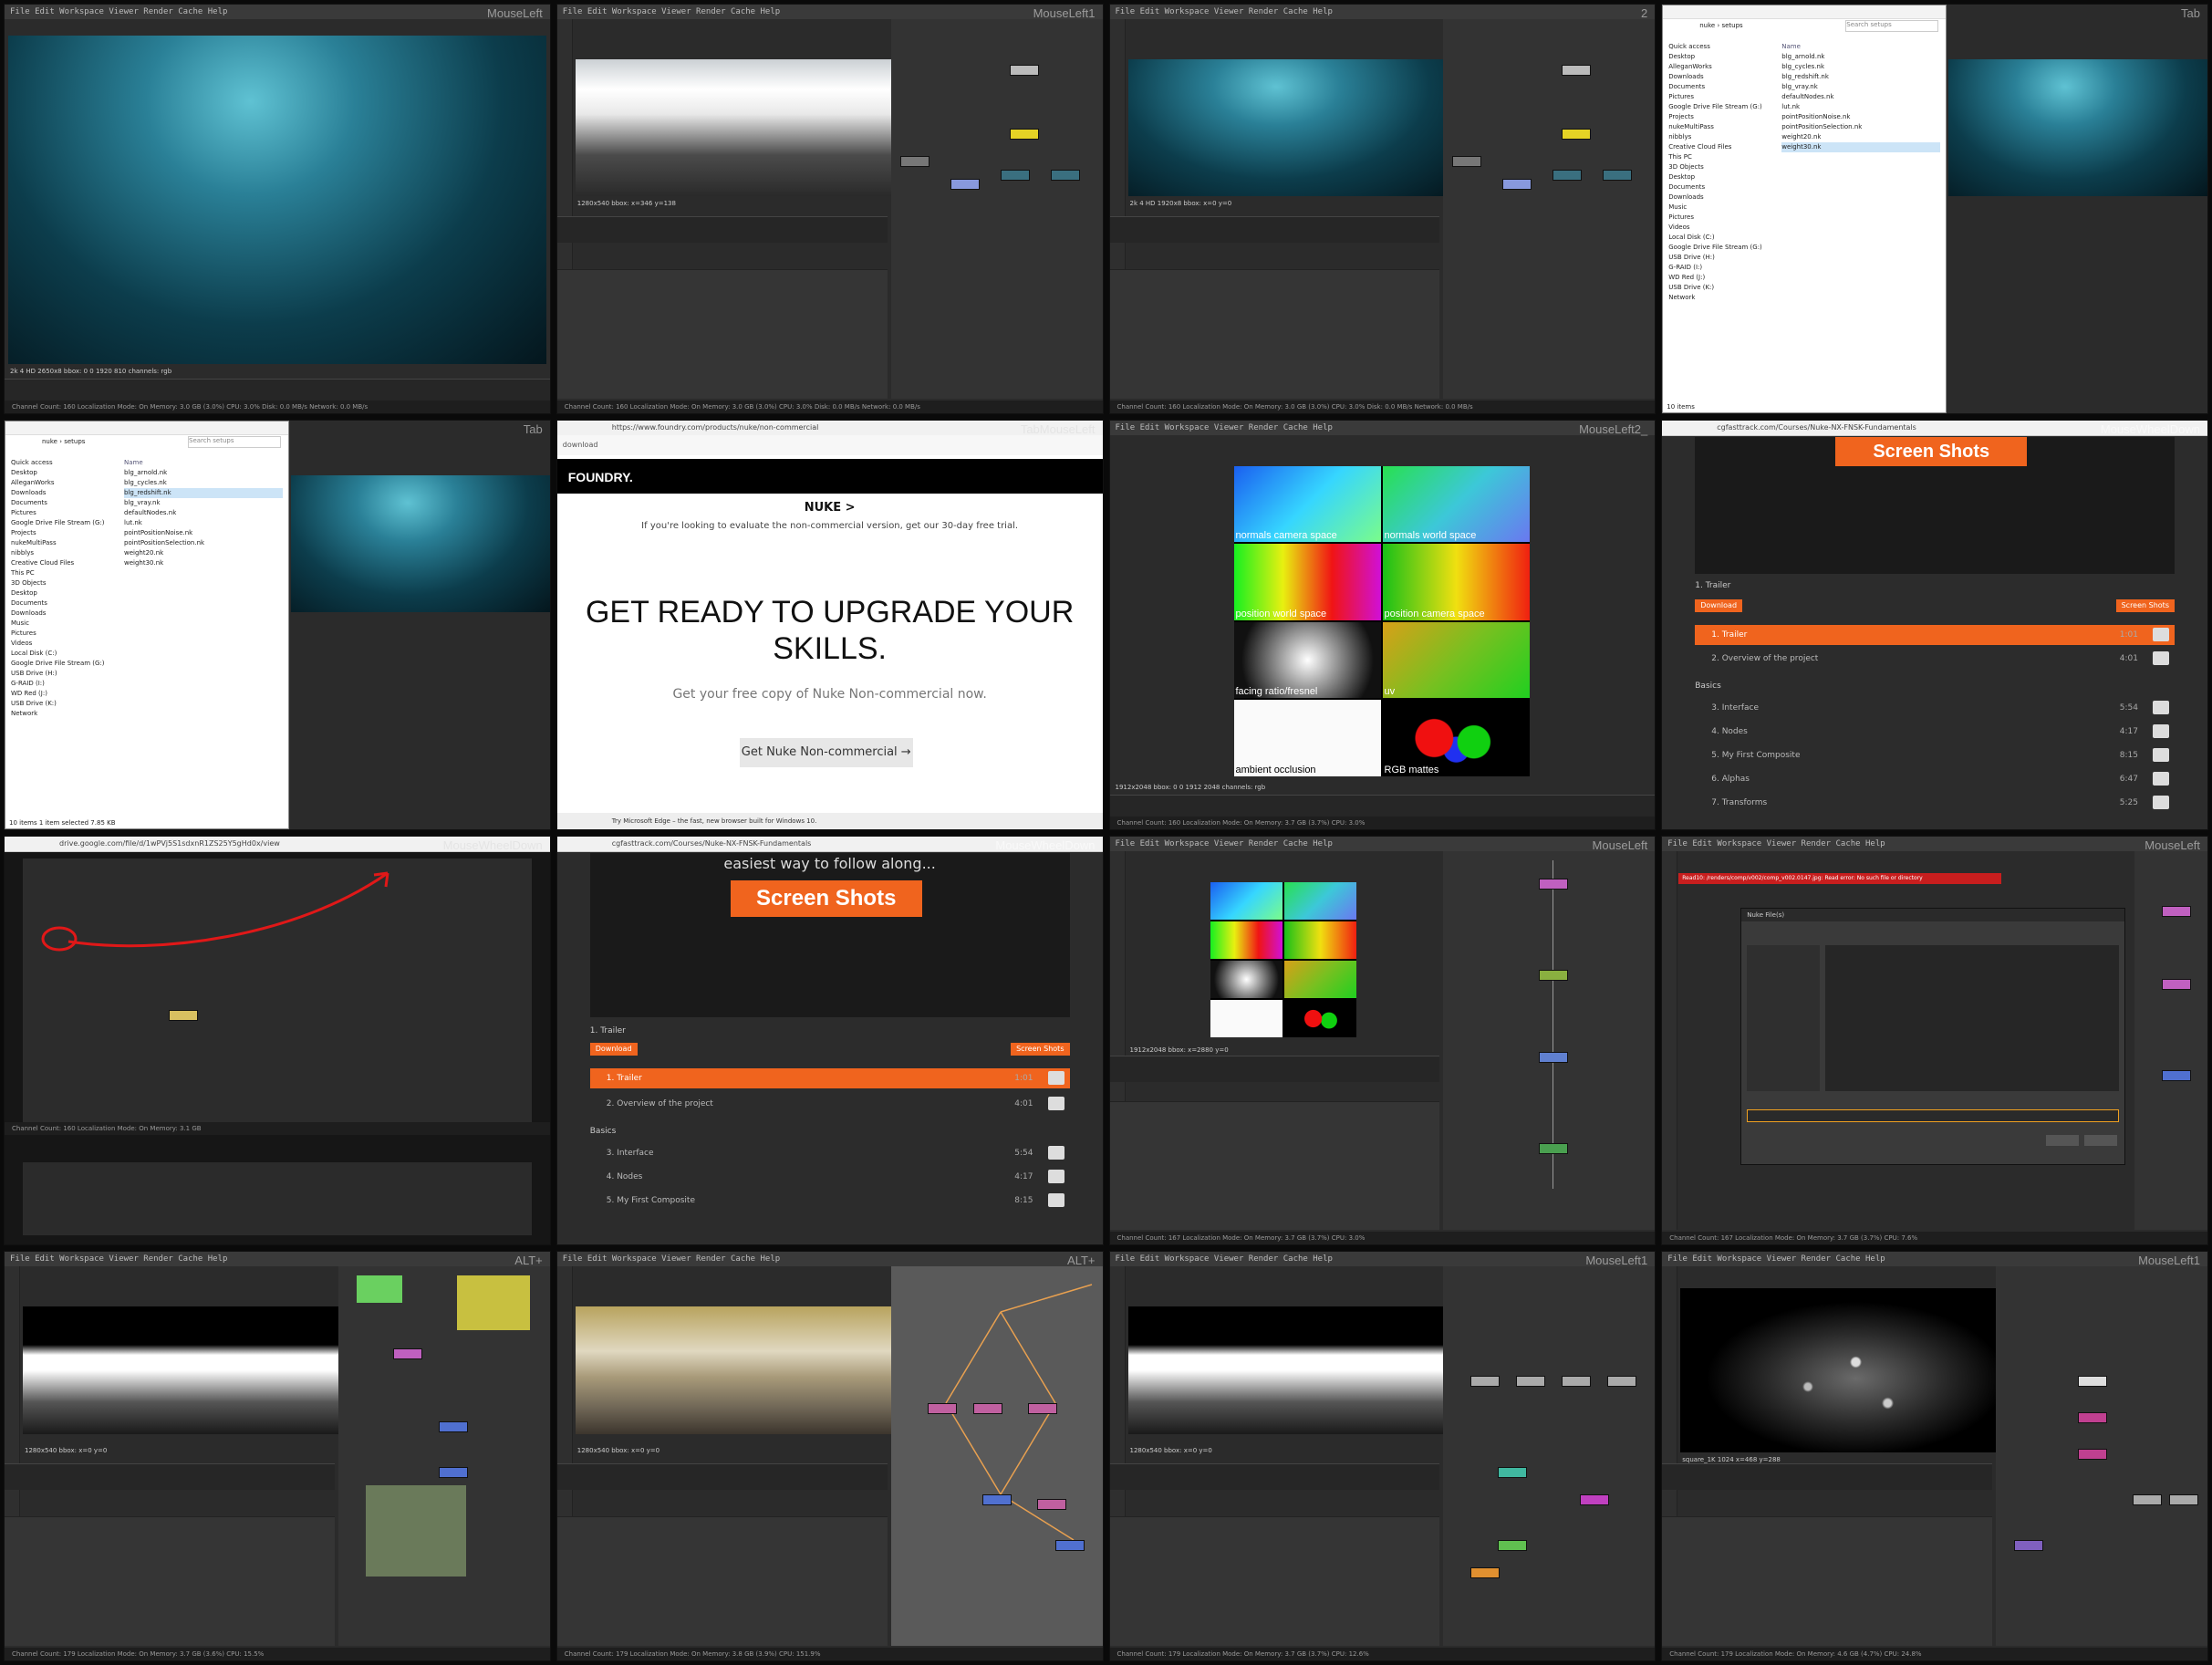 This screenshot has height=1665, width=2212. Describe the element at coordinates (61, 644) in the screenshot. I see `nav-item: Videos` at that location.